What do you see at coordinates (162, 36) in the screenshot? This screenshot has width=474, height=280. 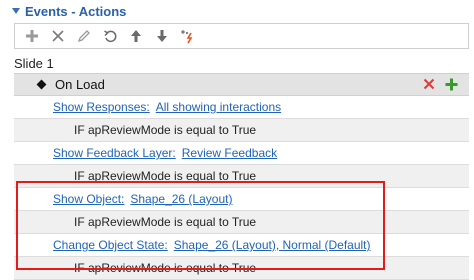 I see `arrow-down-icon` at bounding box center [162, 36].